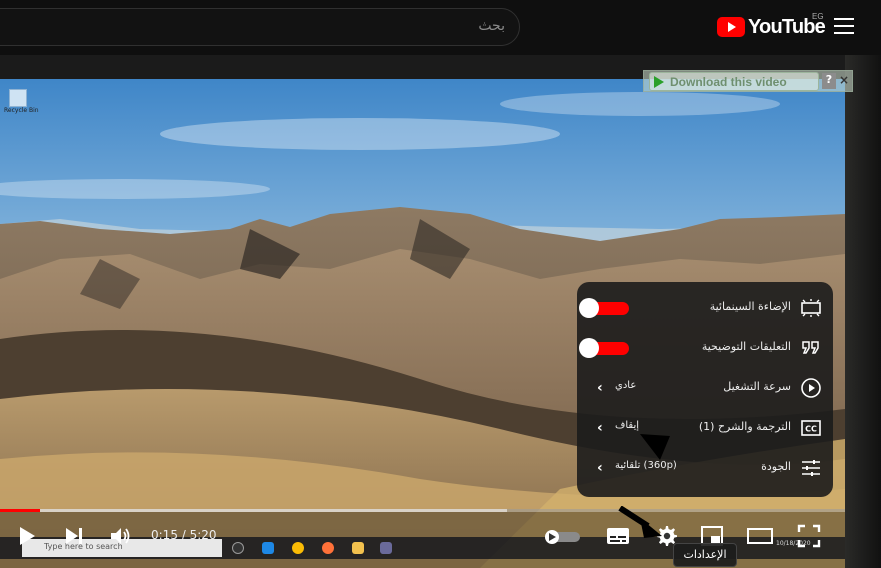 This screenshot has height=568, width=881. What do you see at coordinates (491, 26) in the screenshot?
I see `search-input: بحث` at bounding box center [491, 26].